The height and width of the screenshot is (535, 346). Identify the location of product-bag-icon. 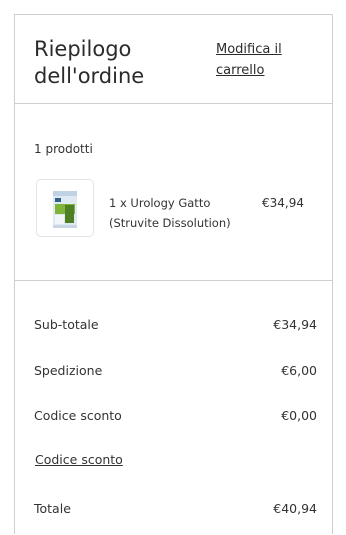
(65, 209).